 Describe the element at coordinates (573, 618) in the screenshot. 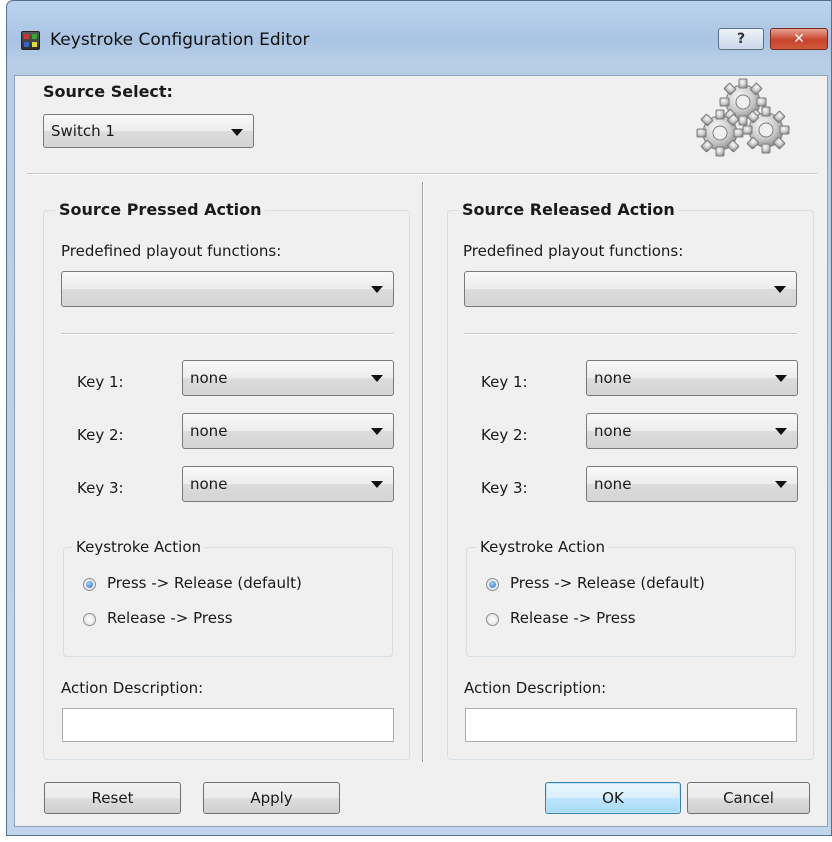

I see `released-radio-release-press-label: Release -> Press` at that location.